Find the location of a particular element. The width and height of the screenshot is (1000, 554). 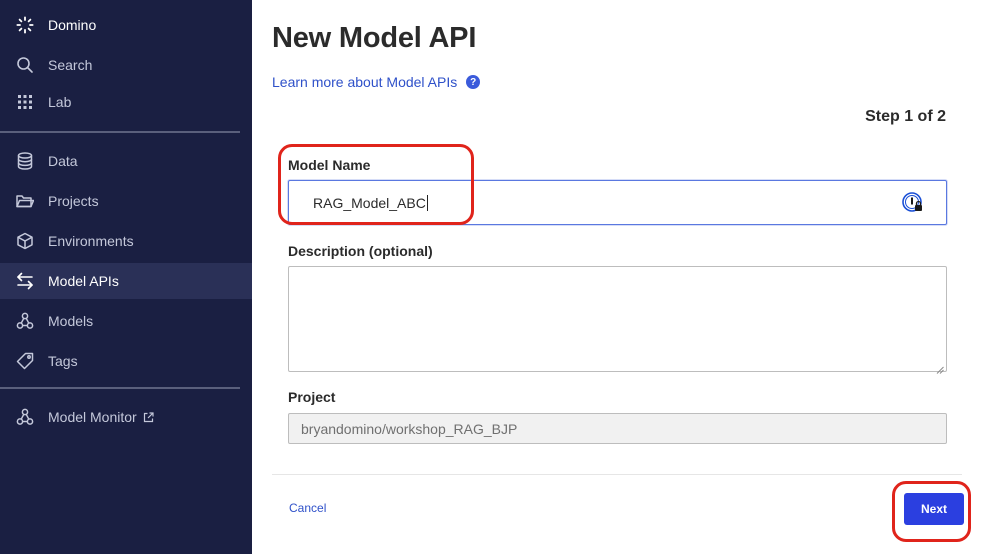

sidebar-item-model-monitor: Model Monitor is located at coordinates (126, 417).